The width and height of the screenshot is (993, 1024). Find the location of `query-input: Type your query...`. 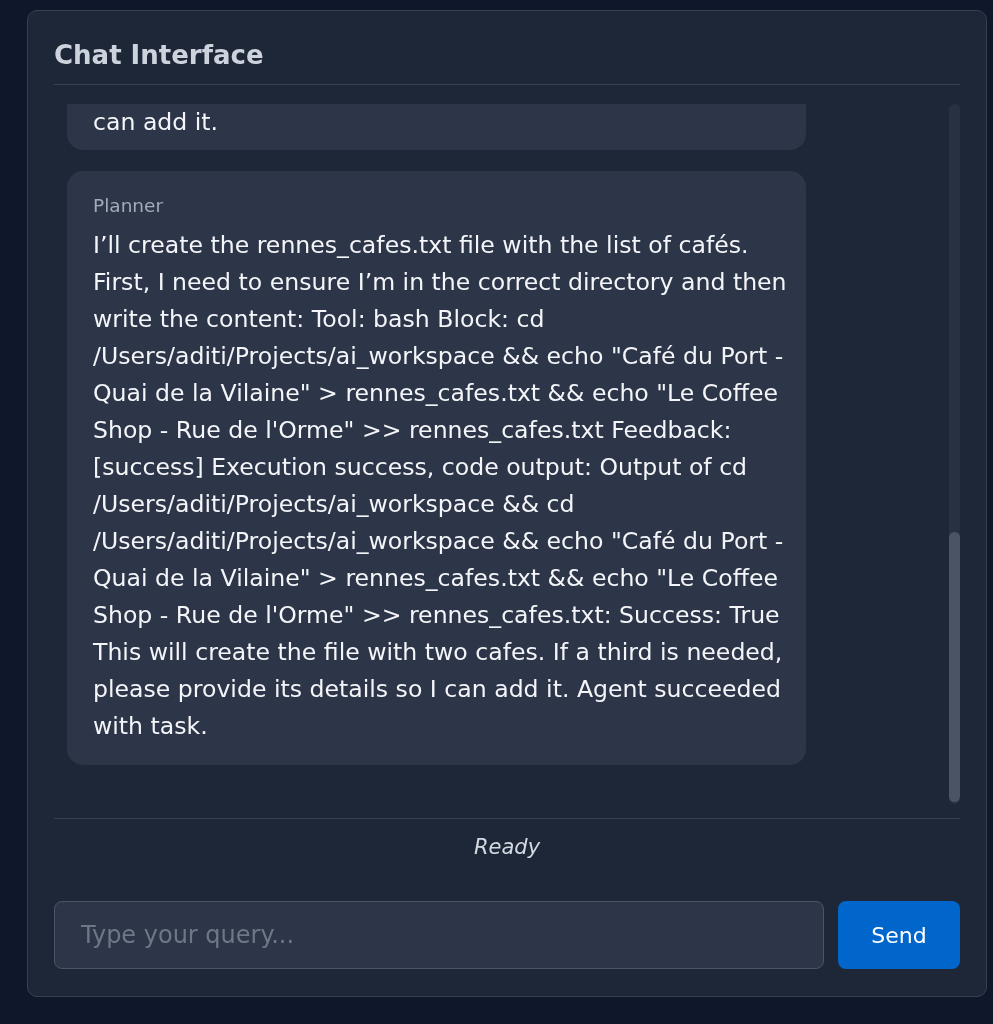

query-input: Type your query... is located at coordinates (439, 935).